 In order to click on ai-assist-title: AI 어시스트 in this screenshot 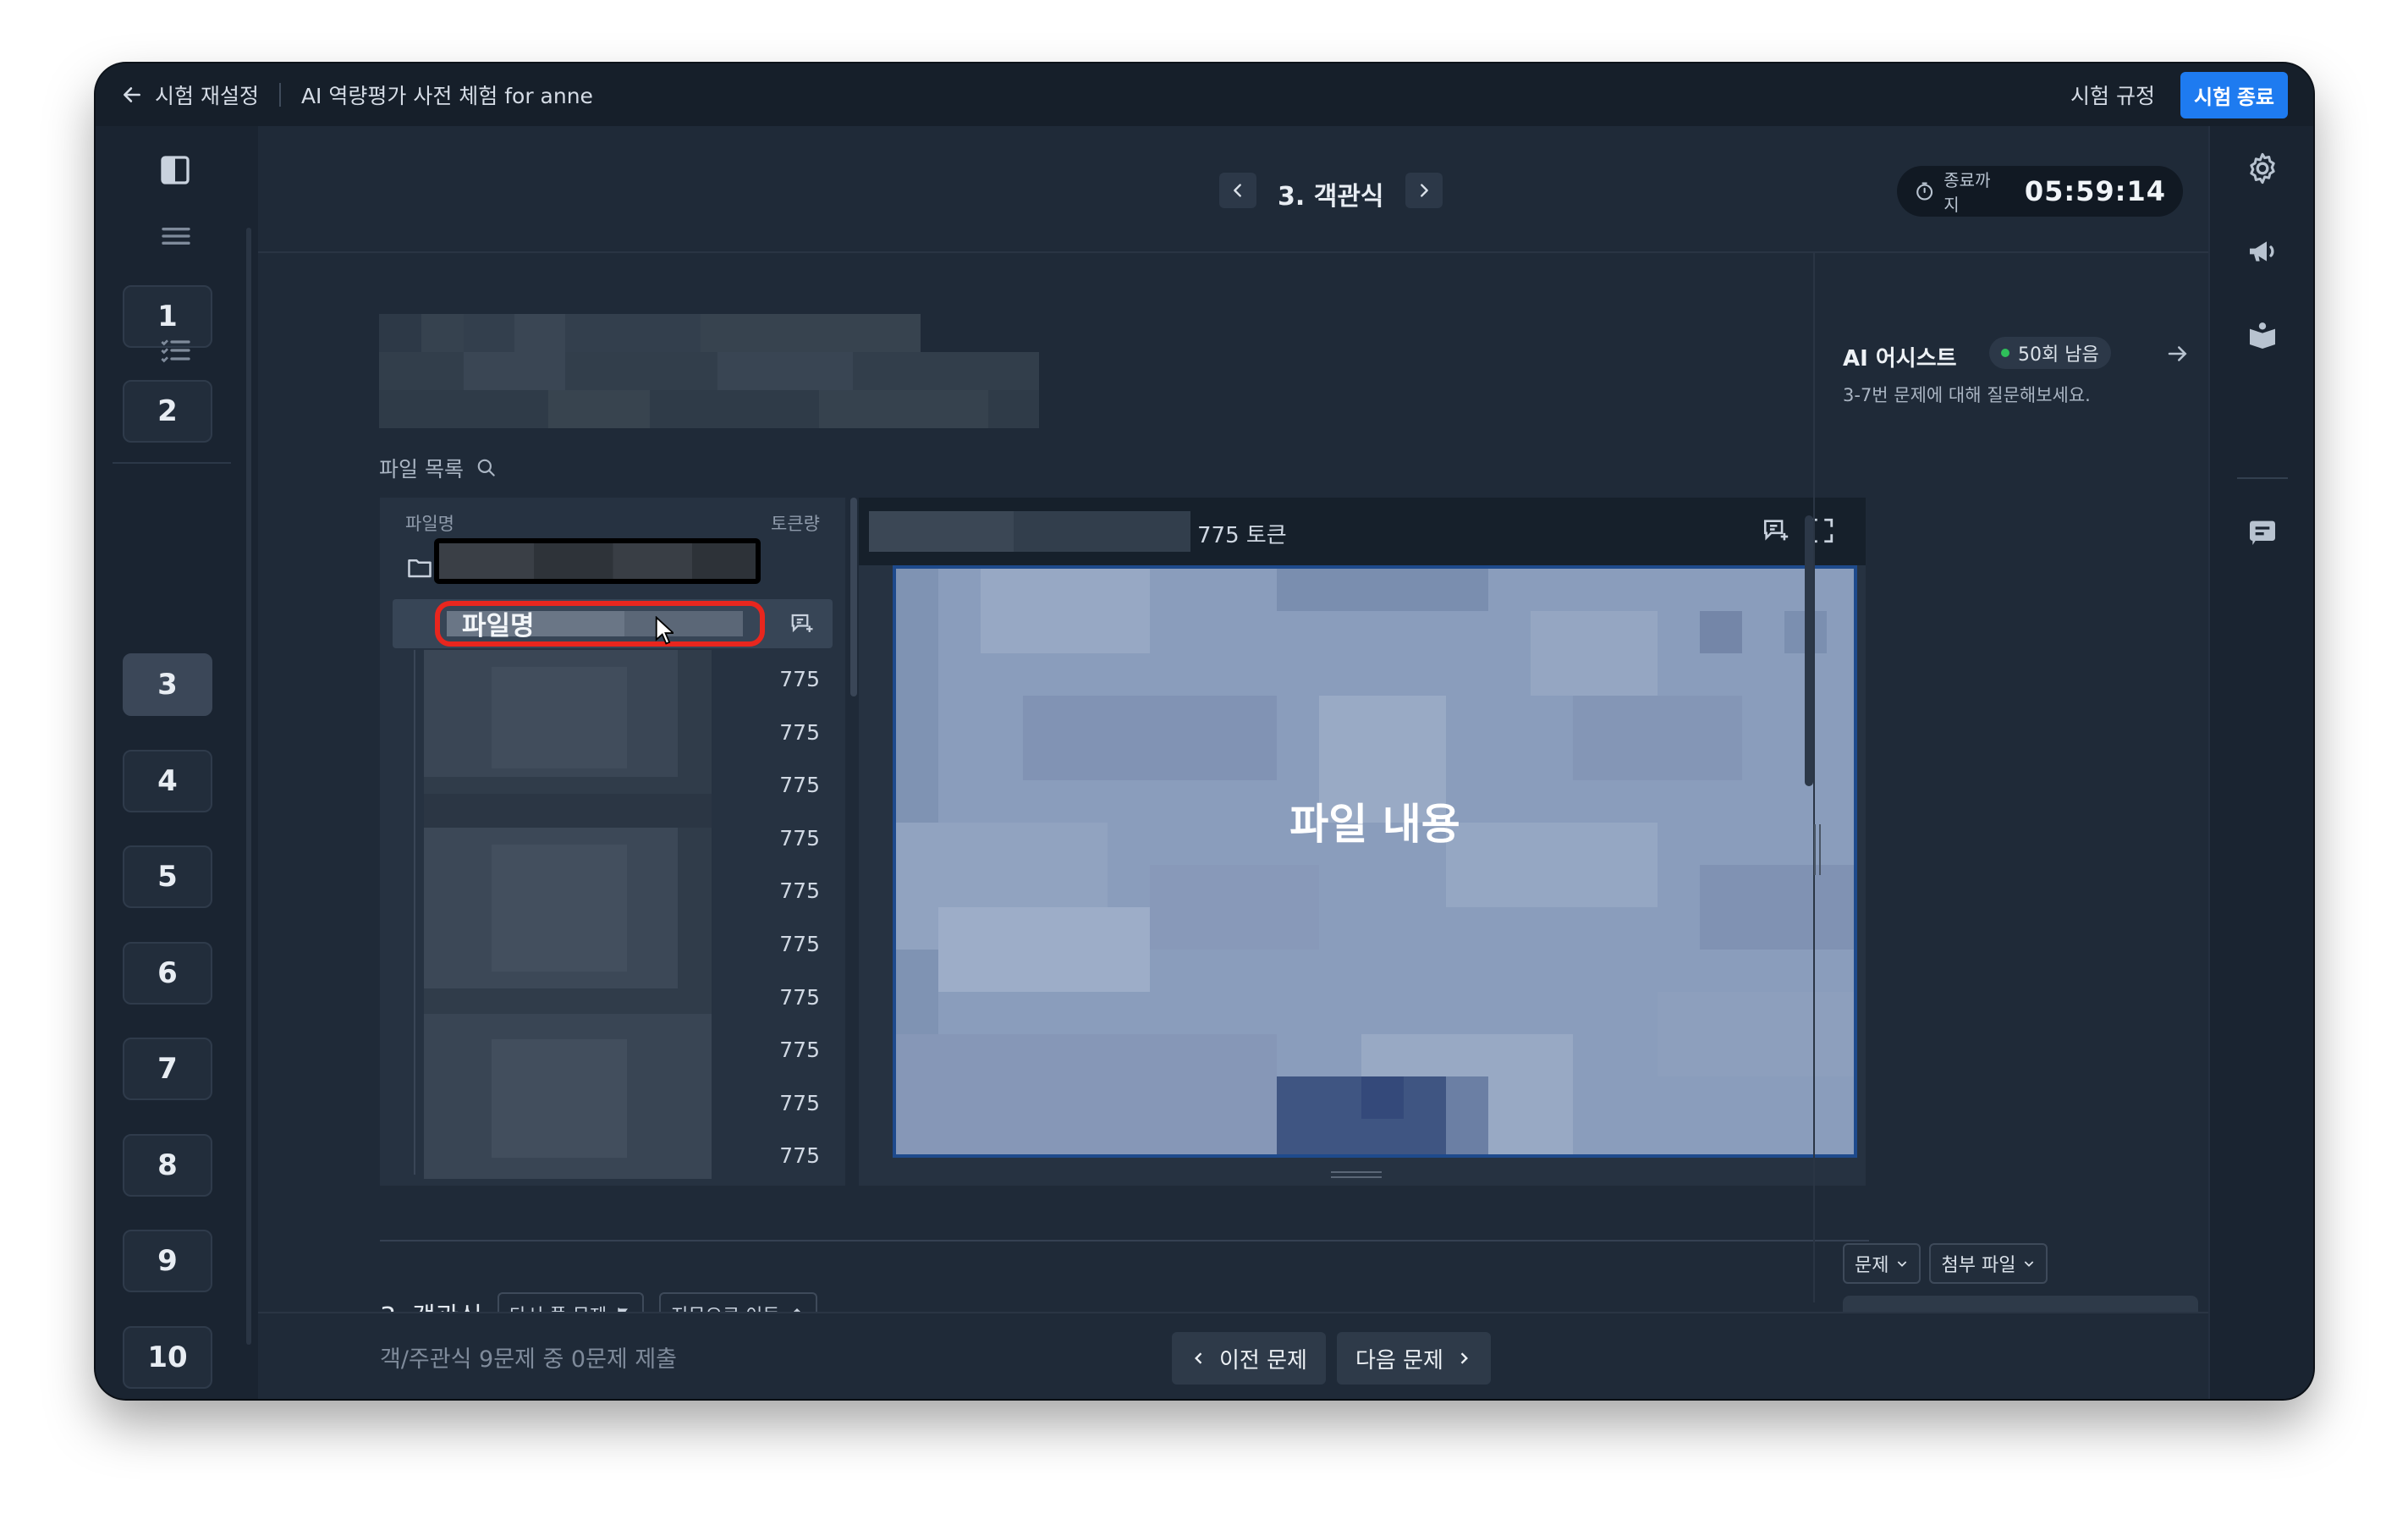, I will do `click(1900, 359)`.